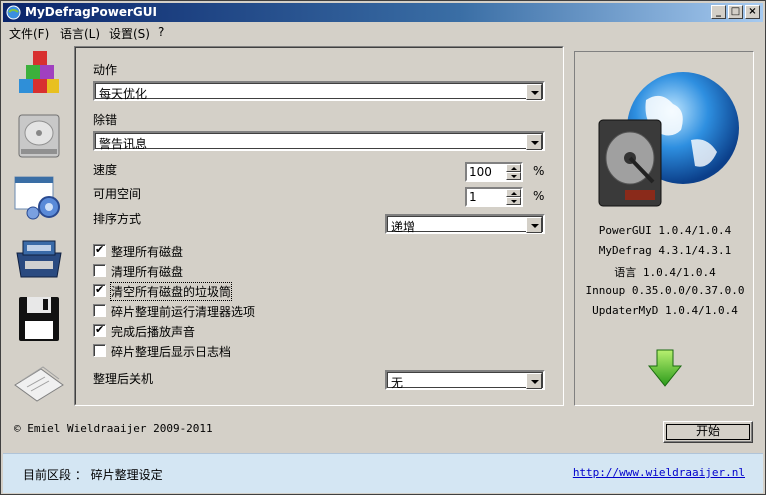 The image size is (766, 495). I want to click on version-updater: UpdaterMyD 1.0.4/1.0.4, so click(665, 310).